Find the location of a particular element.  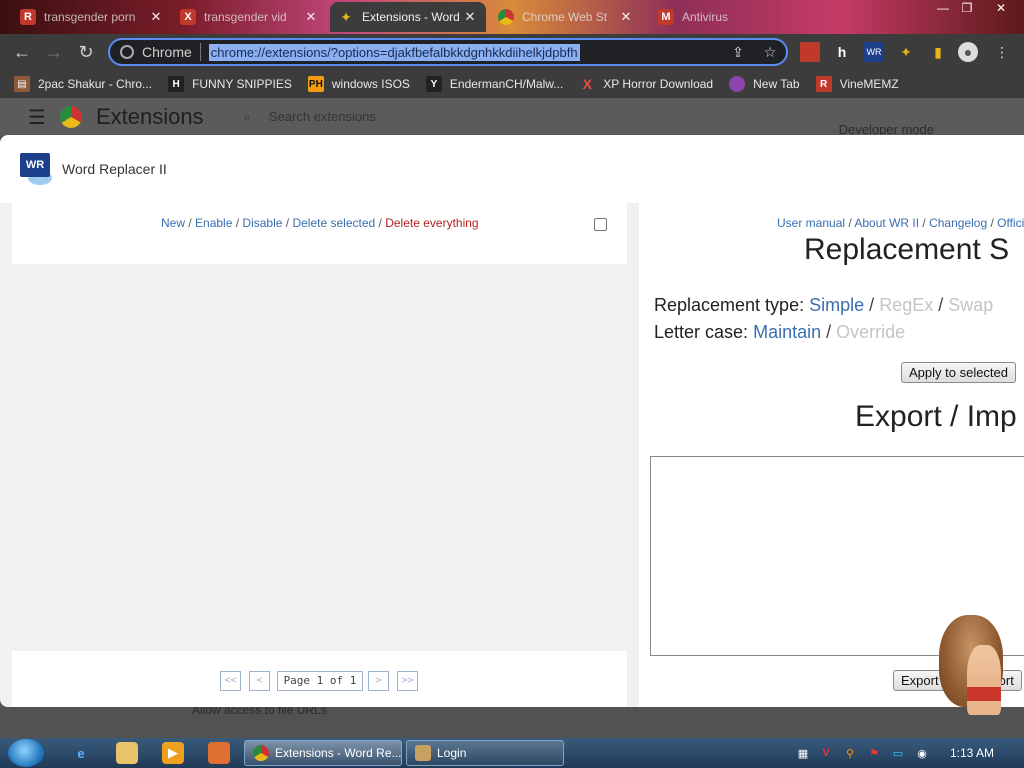

h-logo-icon: H is located at coordinates (176, 84).